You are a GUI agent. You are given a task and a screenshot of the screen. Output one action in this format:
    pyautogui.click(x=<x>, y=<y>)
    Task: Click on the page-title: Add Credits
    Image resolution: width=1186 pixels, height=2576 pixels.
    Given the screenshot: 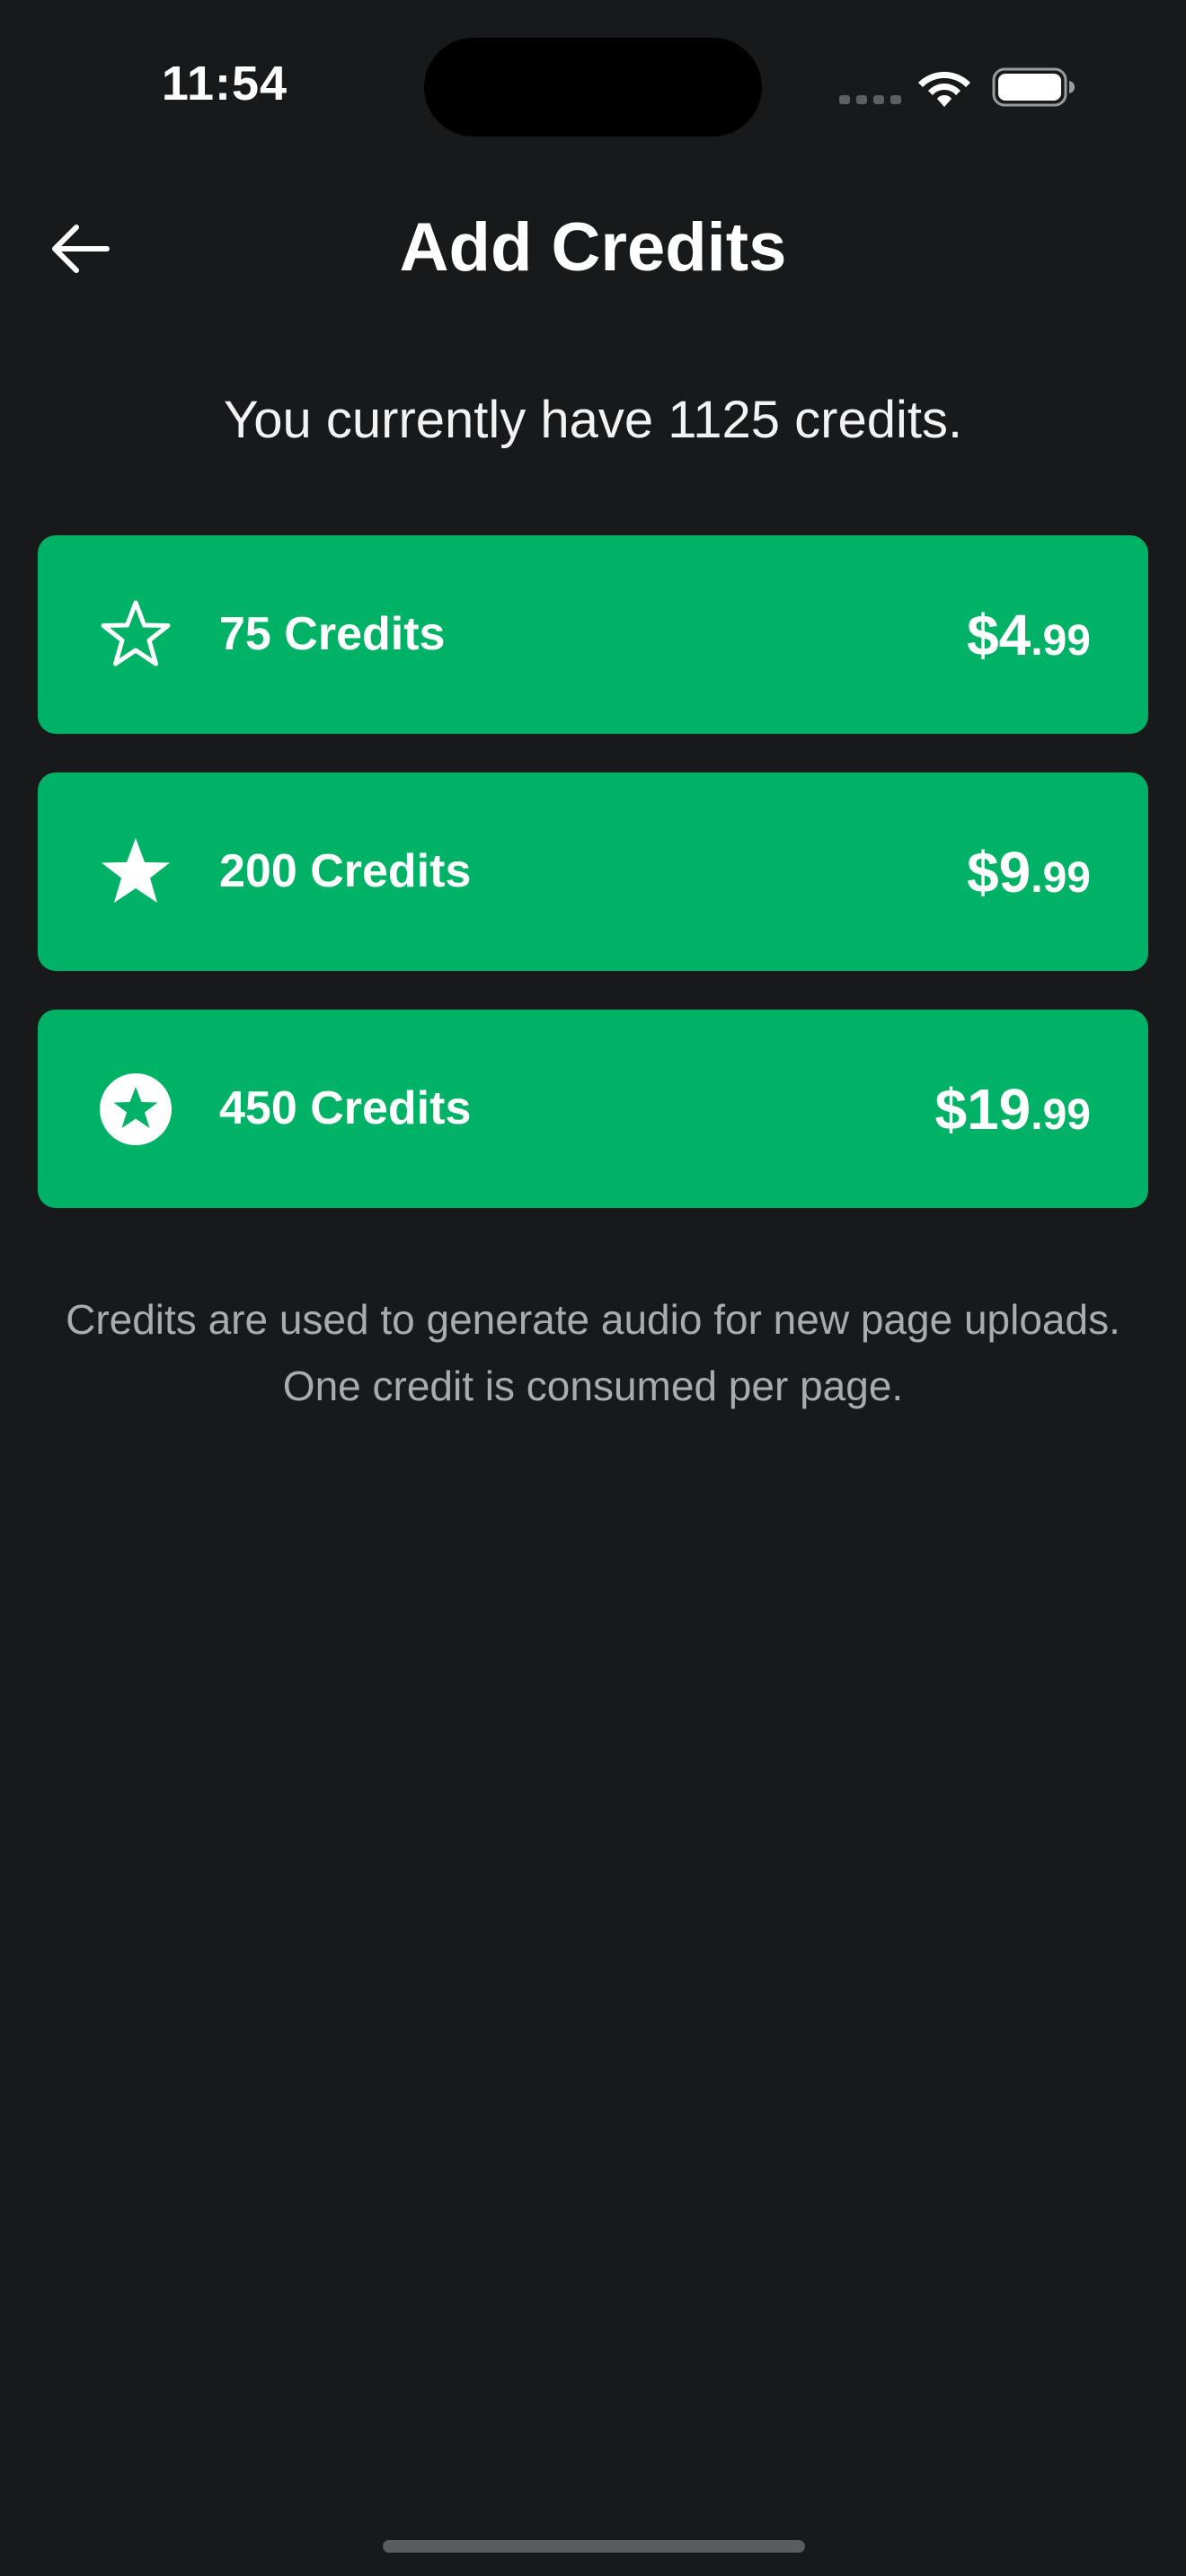 What is the action you would take?
    pyautogui.click(x=593, y=247)
    